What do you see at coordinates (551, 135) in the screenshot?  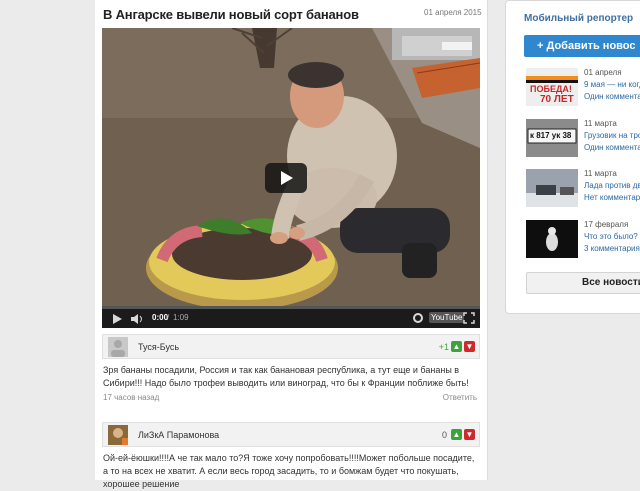 I see `thumb-plate: к 817 ук 38` at bounding box center [551, 135].